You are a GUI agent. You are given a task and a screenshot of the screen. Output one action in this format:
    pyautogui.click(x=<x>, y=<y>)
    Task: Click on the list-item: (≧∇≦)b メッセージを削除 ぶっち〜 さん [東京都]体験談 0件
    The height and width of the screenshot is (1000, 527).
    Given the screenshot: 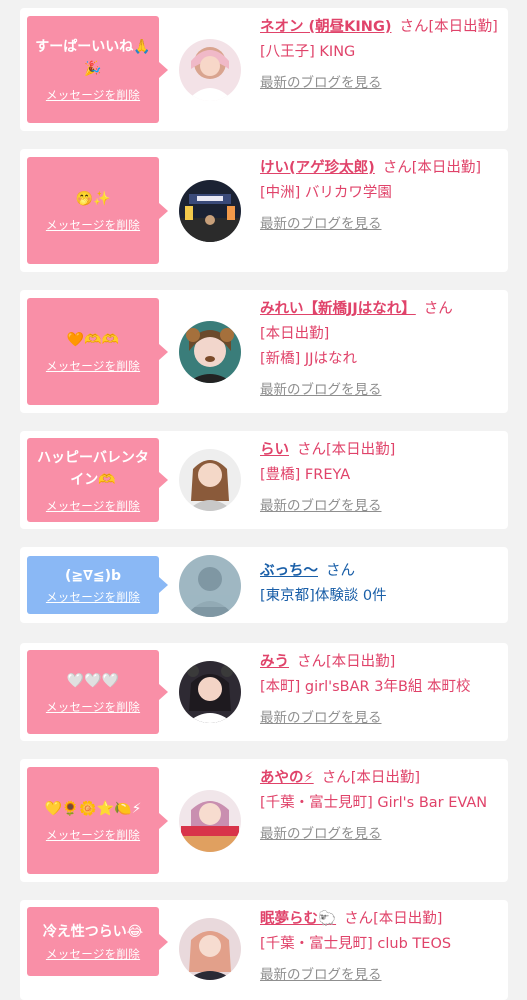 What is the action you would take?
    pyautogui.click(x=264, y=585)
    